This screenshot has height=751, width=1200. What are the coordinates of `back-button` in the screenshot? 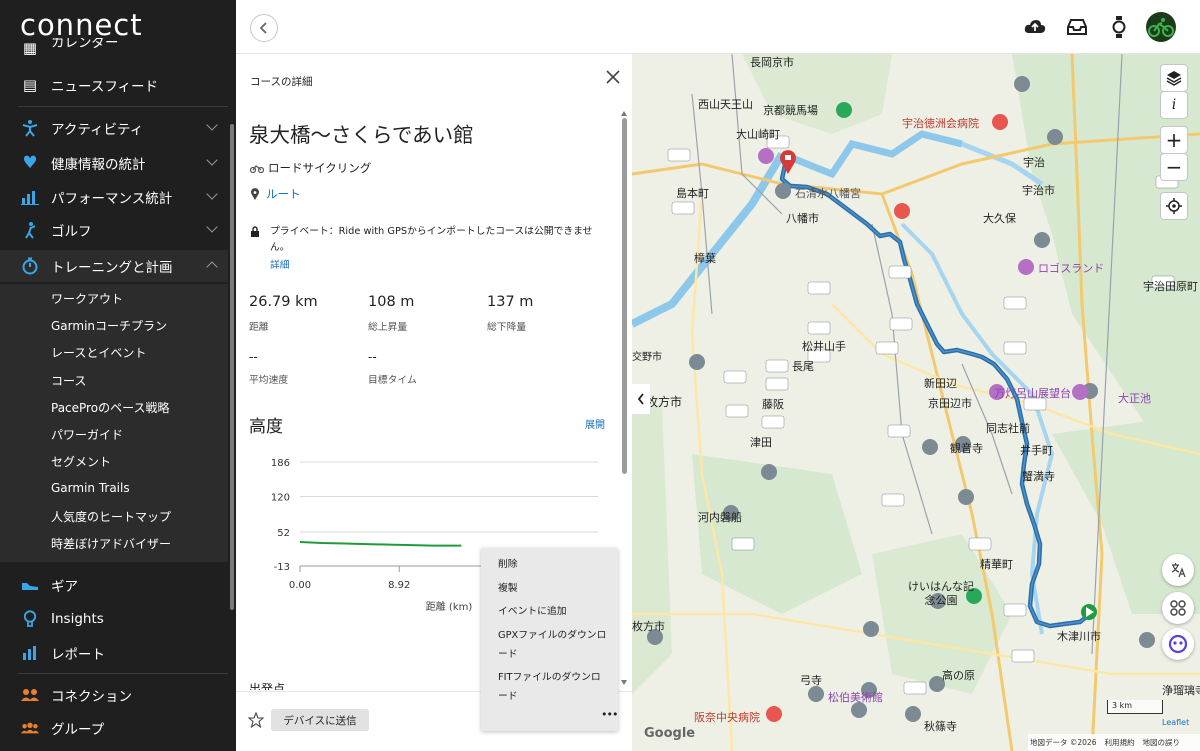 It's located at (264, 28).